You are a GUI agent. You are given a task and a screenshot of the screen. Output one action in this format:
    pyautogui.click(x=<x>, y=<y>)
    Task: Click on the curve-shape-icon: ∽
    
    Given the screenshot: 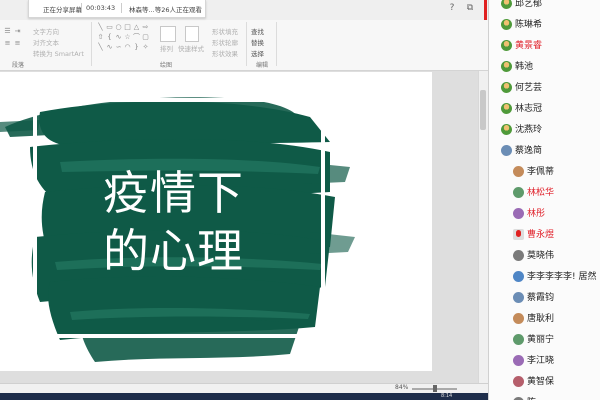 What is the action you would take?
    pyautogui.click(x=118, y=47)
    